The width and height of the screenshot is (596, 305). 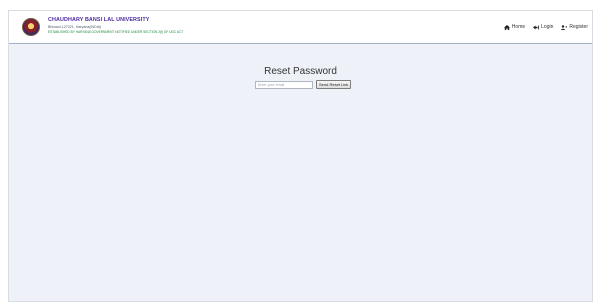 What do you see at coordinates (536, 27) in the screenshot?
I see `login-icon` at bounding box center [536, 27].